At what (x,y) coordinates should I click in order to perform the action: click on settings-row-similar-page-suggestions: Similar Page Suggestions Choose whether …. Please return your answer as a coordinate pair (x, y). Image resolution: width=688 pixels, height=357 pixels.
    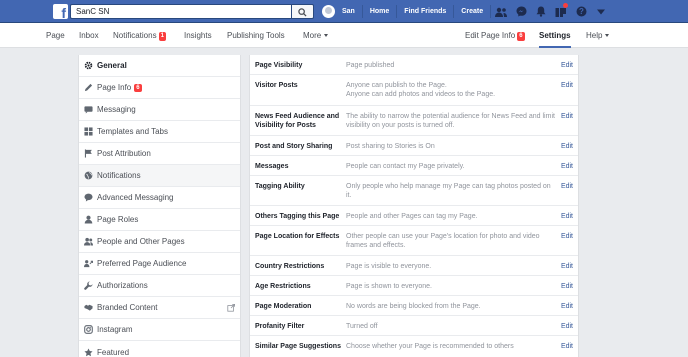
    Looking at the image, I should click on (414, 346).